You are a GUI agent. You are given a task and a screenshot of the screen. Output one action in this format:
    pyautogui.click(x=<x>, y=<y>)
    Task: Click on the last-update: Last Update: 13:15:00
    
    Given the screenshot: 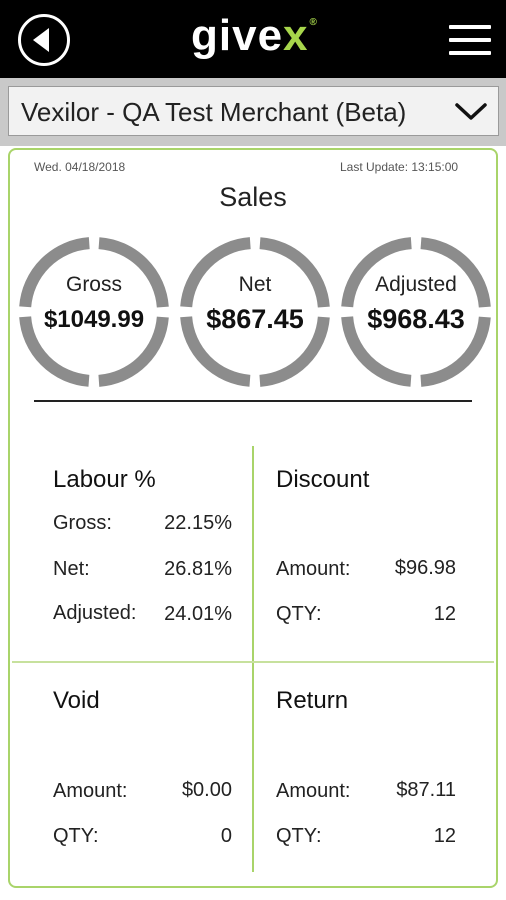 What is the action you would take?
    pyautogui.click(x=399, y=167)
    